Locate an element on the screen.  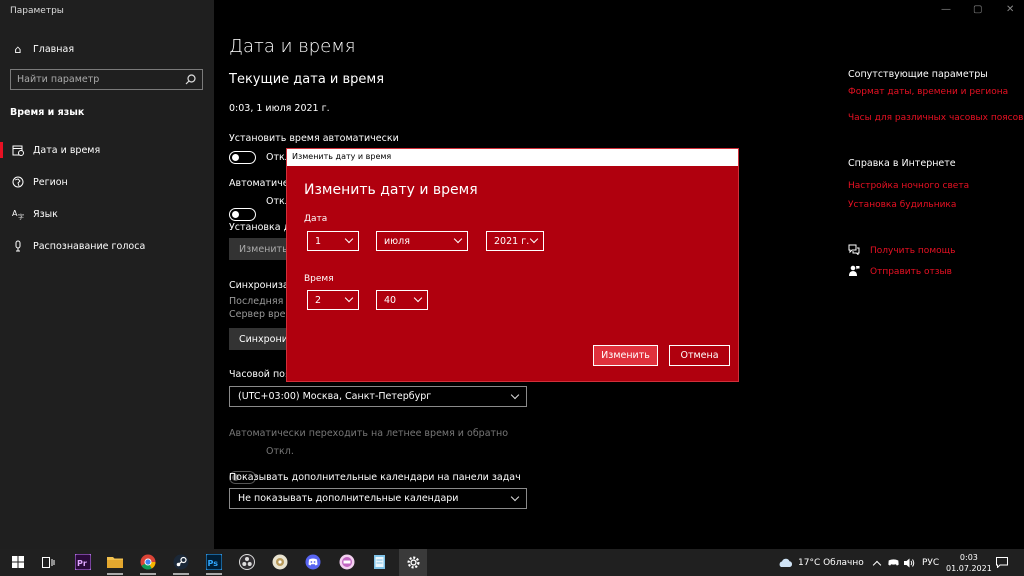
time-label: Время is located at coordinates (319, 279).